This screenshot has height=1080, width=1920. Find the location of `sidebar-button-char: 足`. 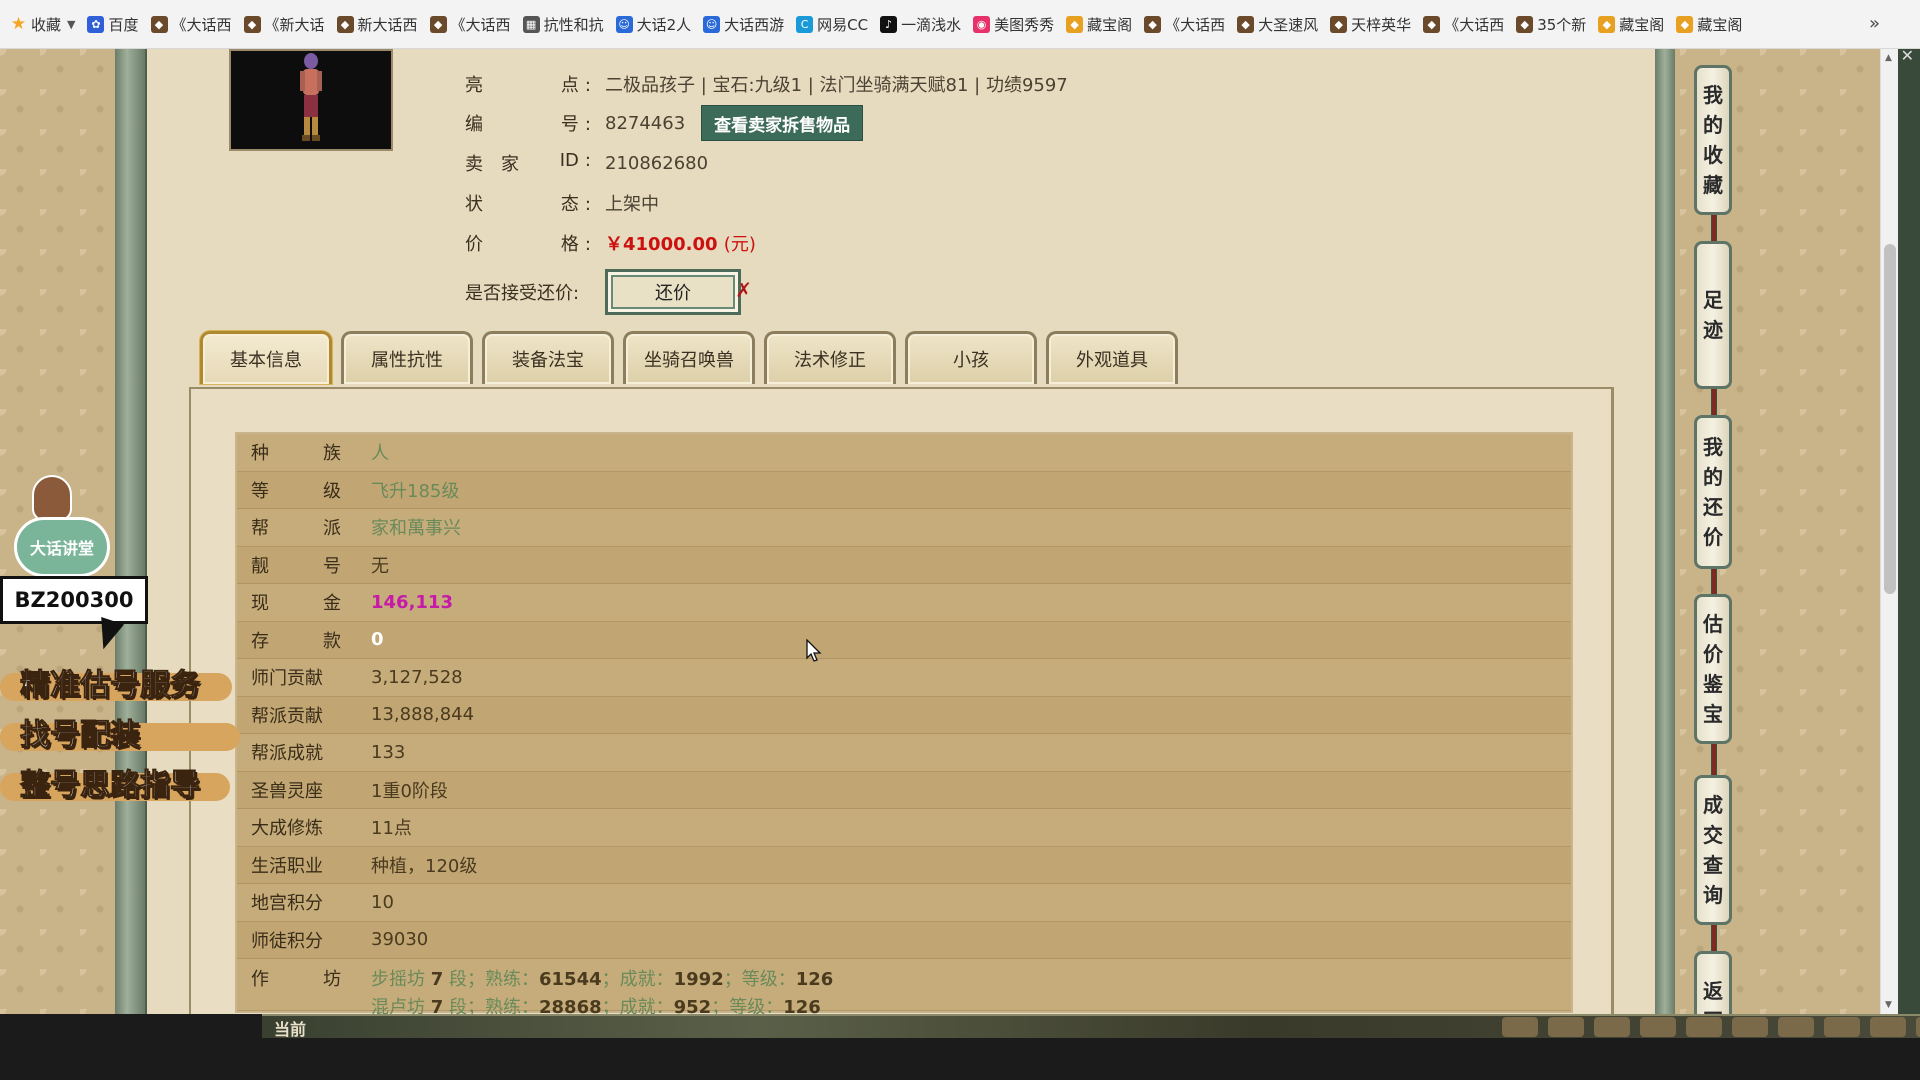

sidebar-button-char: 足 is located at coordinates (1713, 300).